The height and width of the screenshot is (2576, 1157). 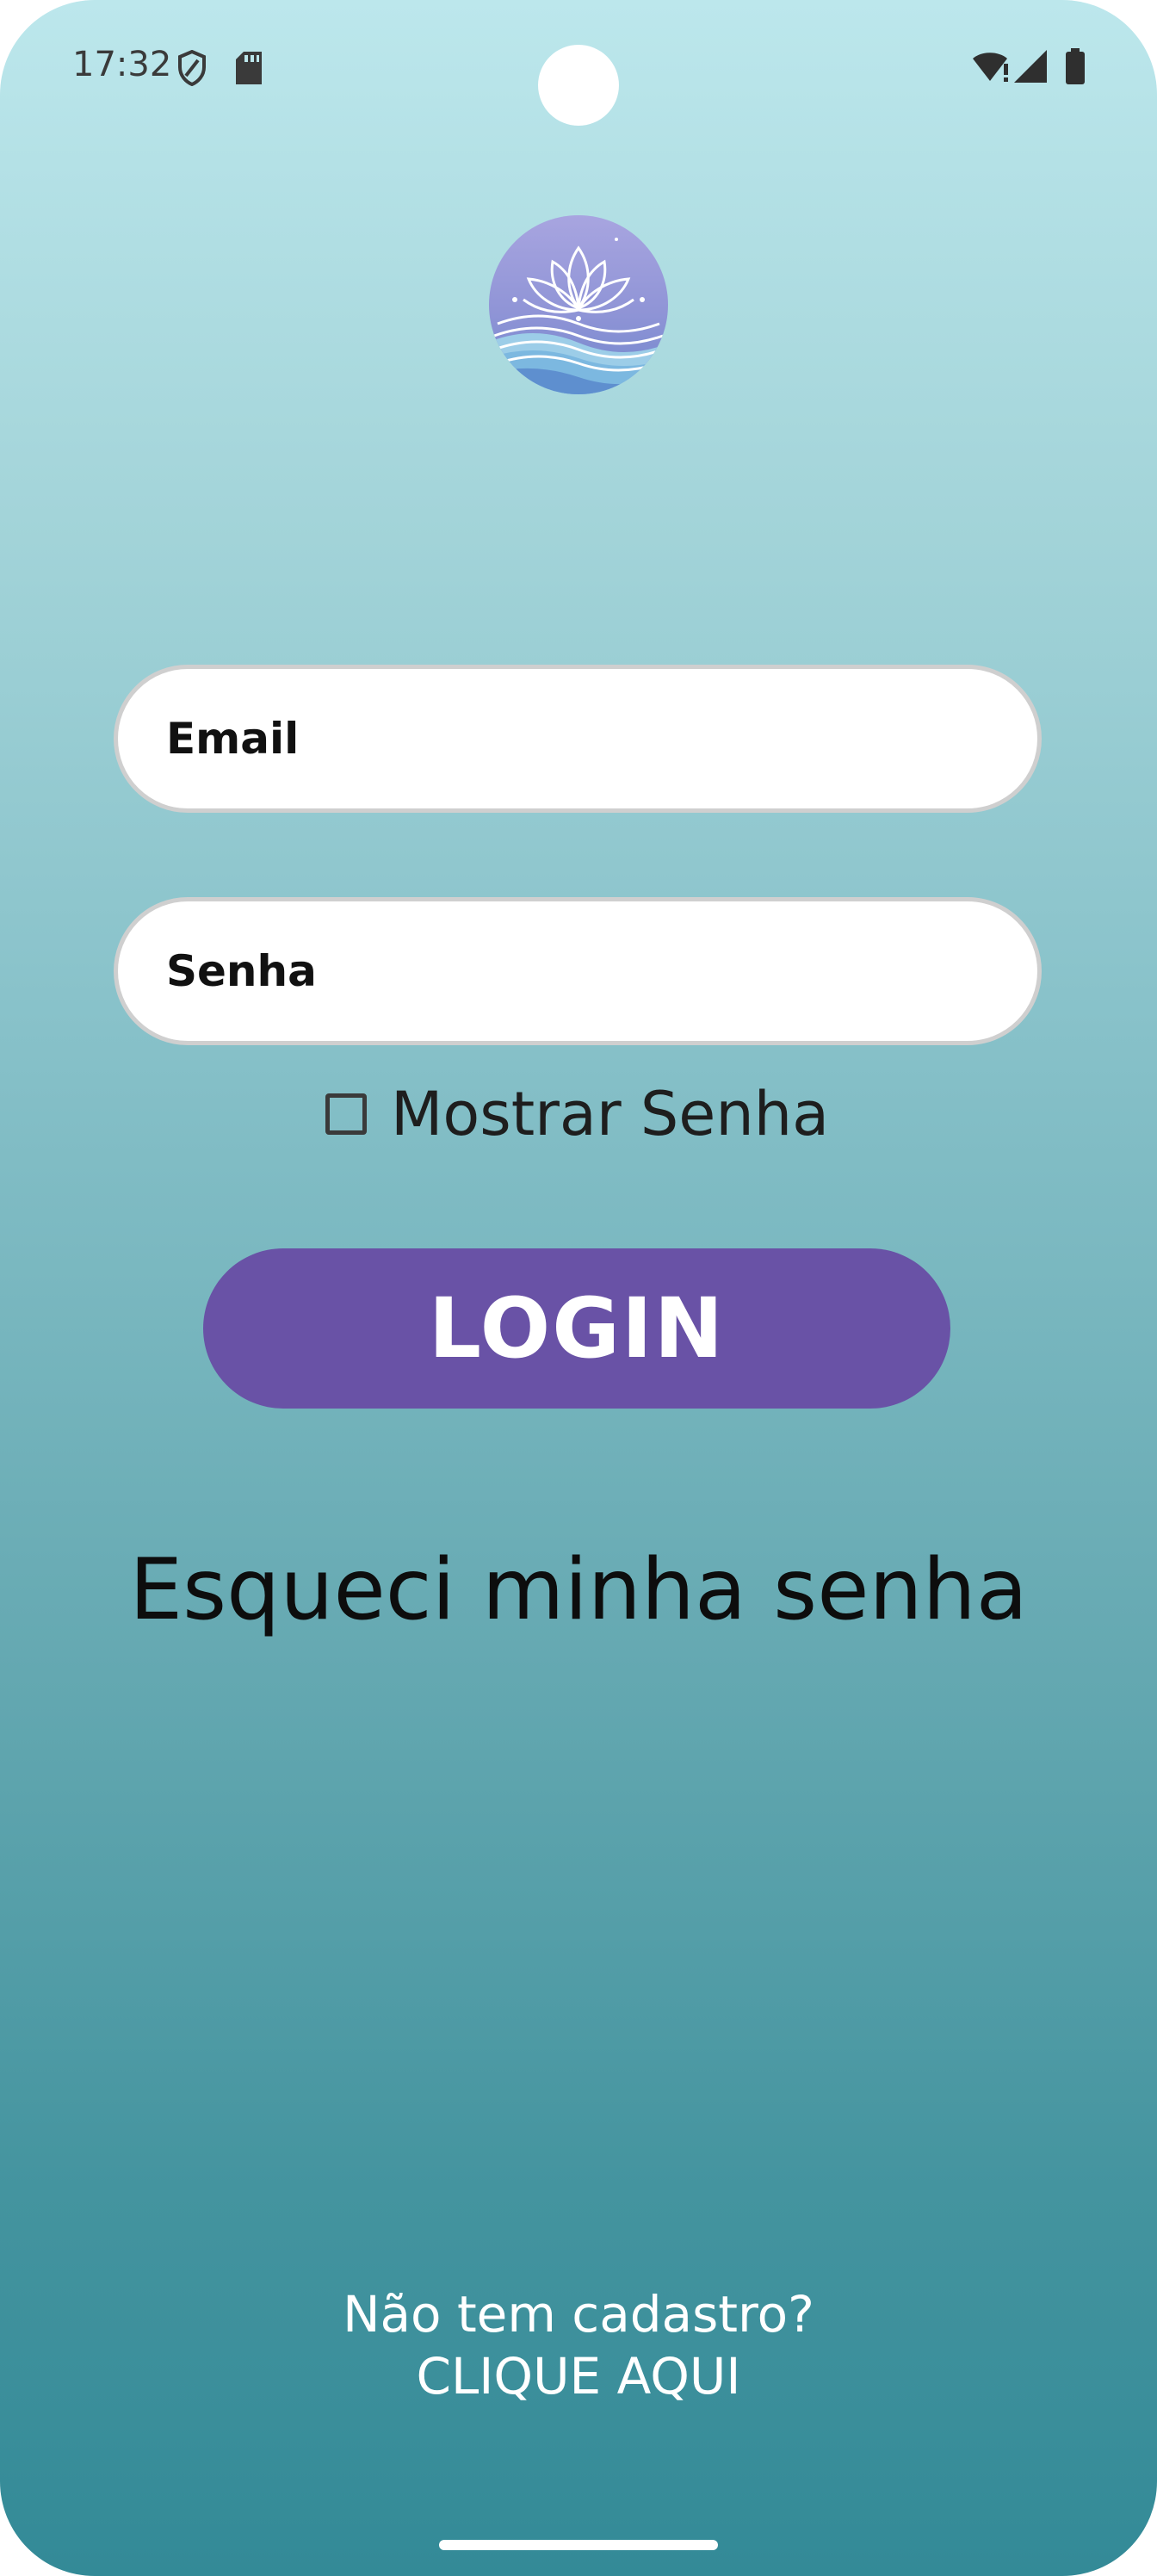 I want to click on lotus-waves-logo, so click(x=579, y=305).